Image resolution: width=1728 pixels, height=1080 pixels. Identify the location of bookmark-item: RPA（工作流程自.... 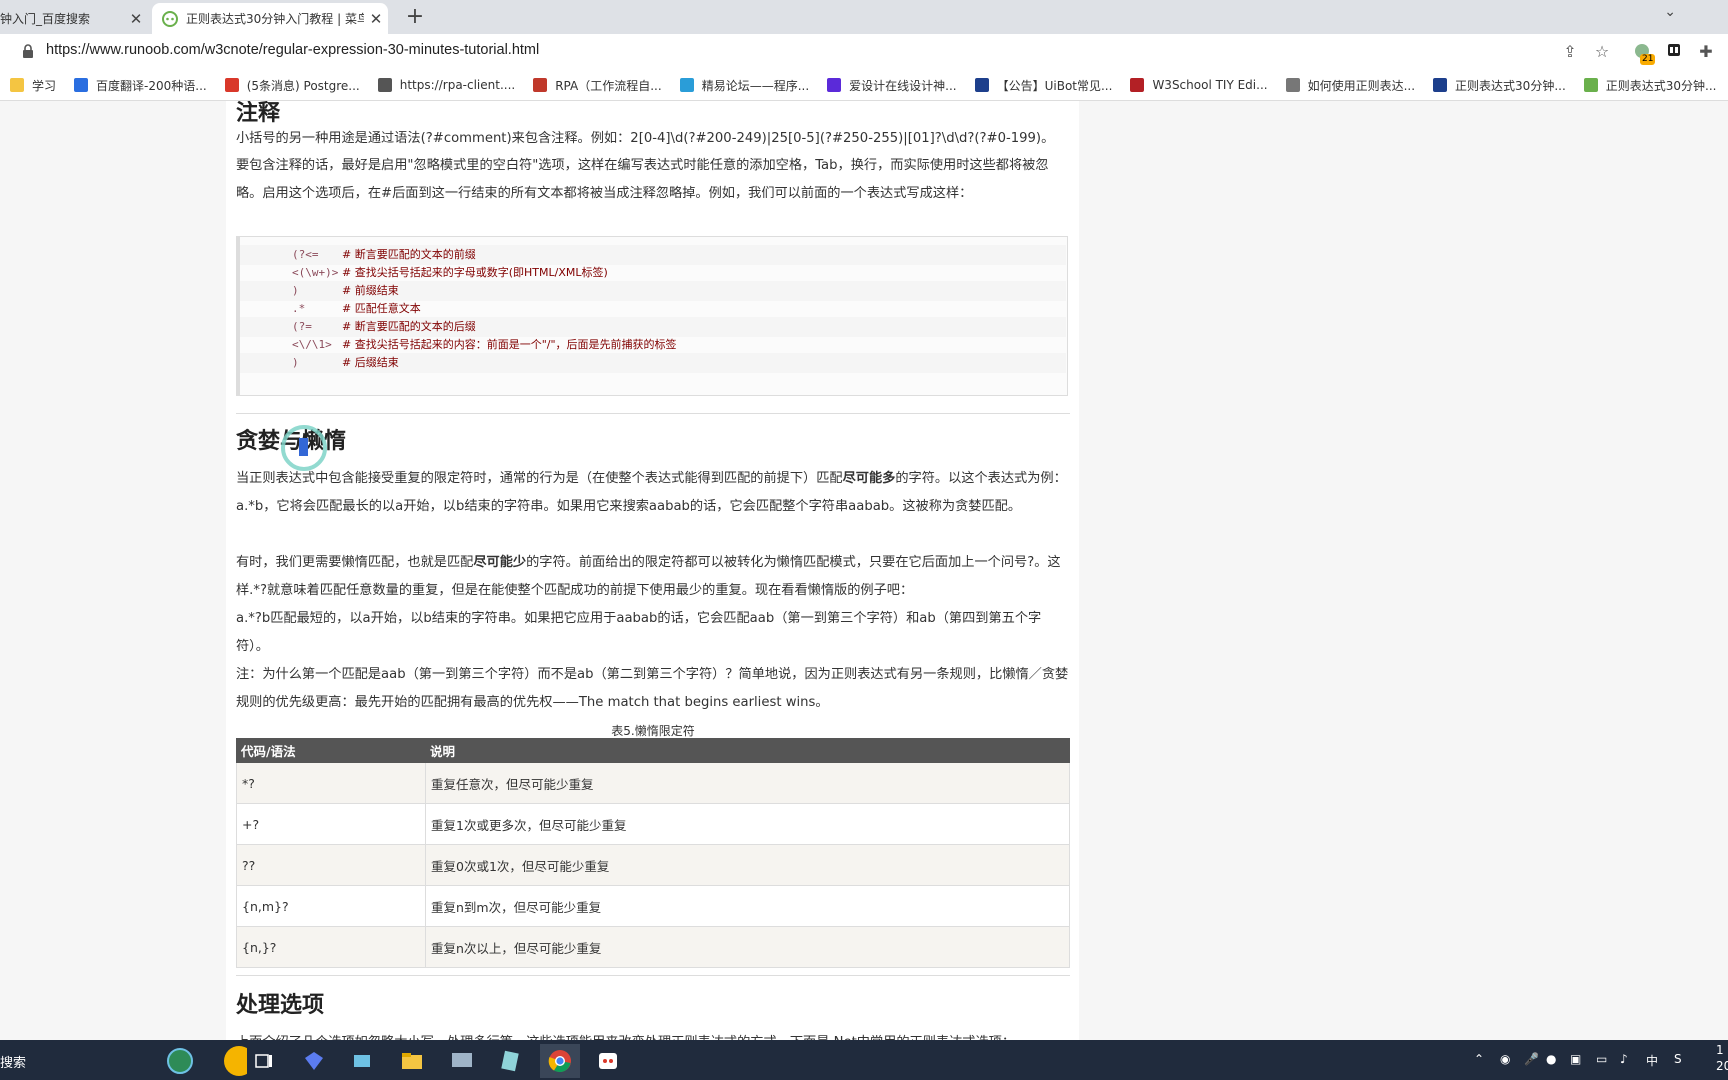
(597, 85).